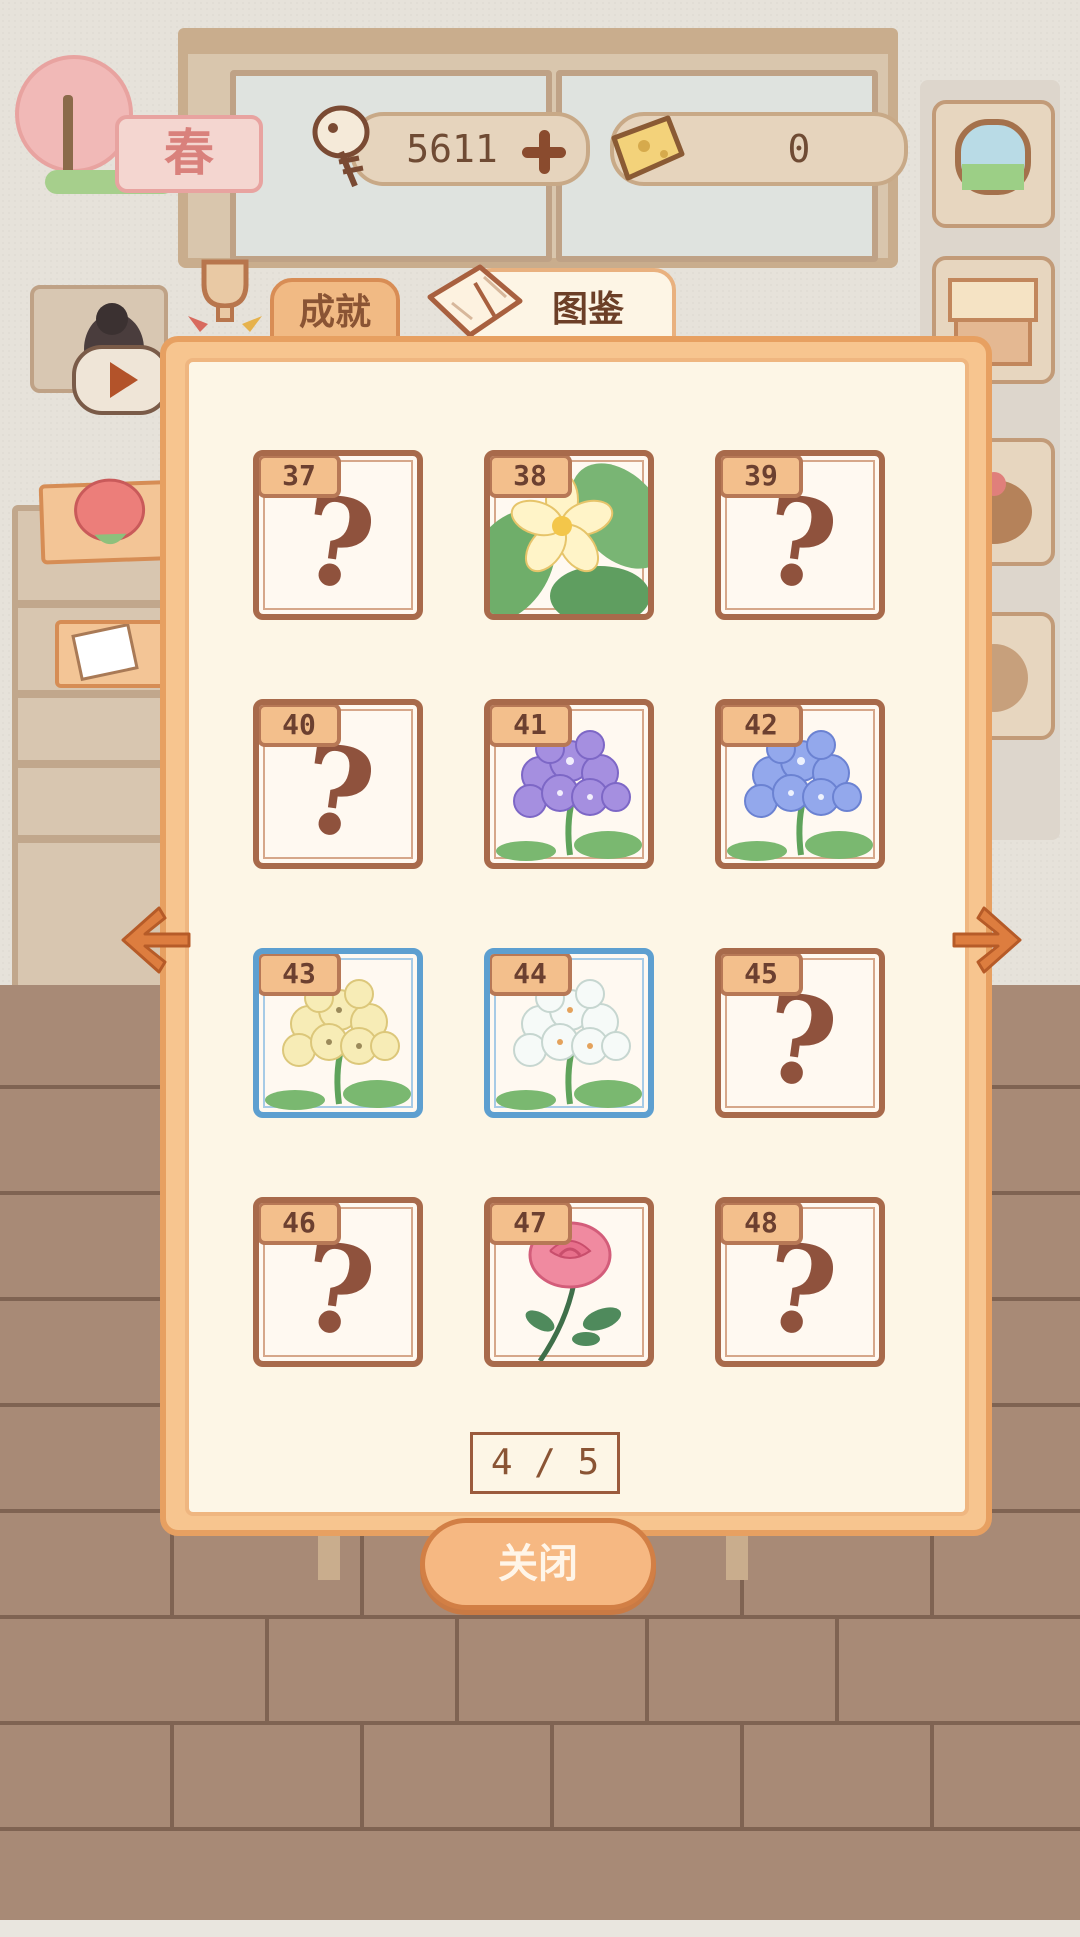 The image size is (1080, 1937). What do you see at coordinates (452, 149) in the screenshot?
I see `fish-count: 5611` at bounding box center [452, 149].